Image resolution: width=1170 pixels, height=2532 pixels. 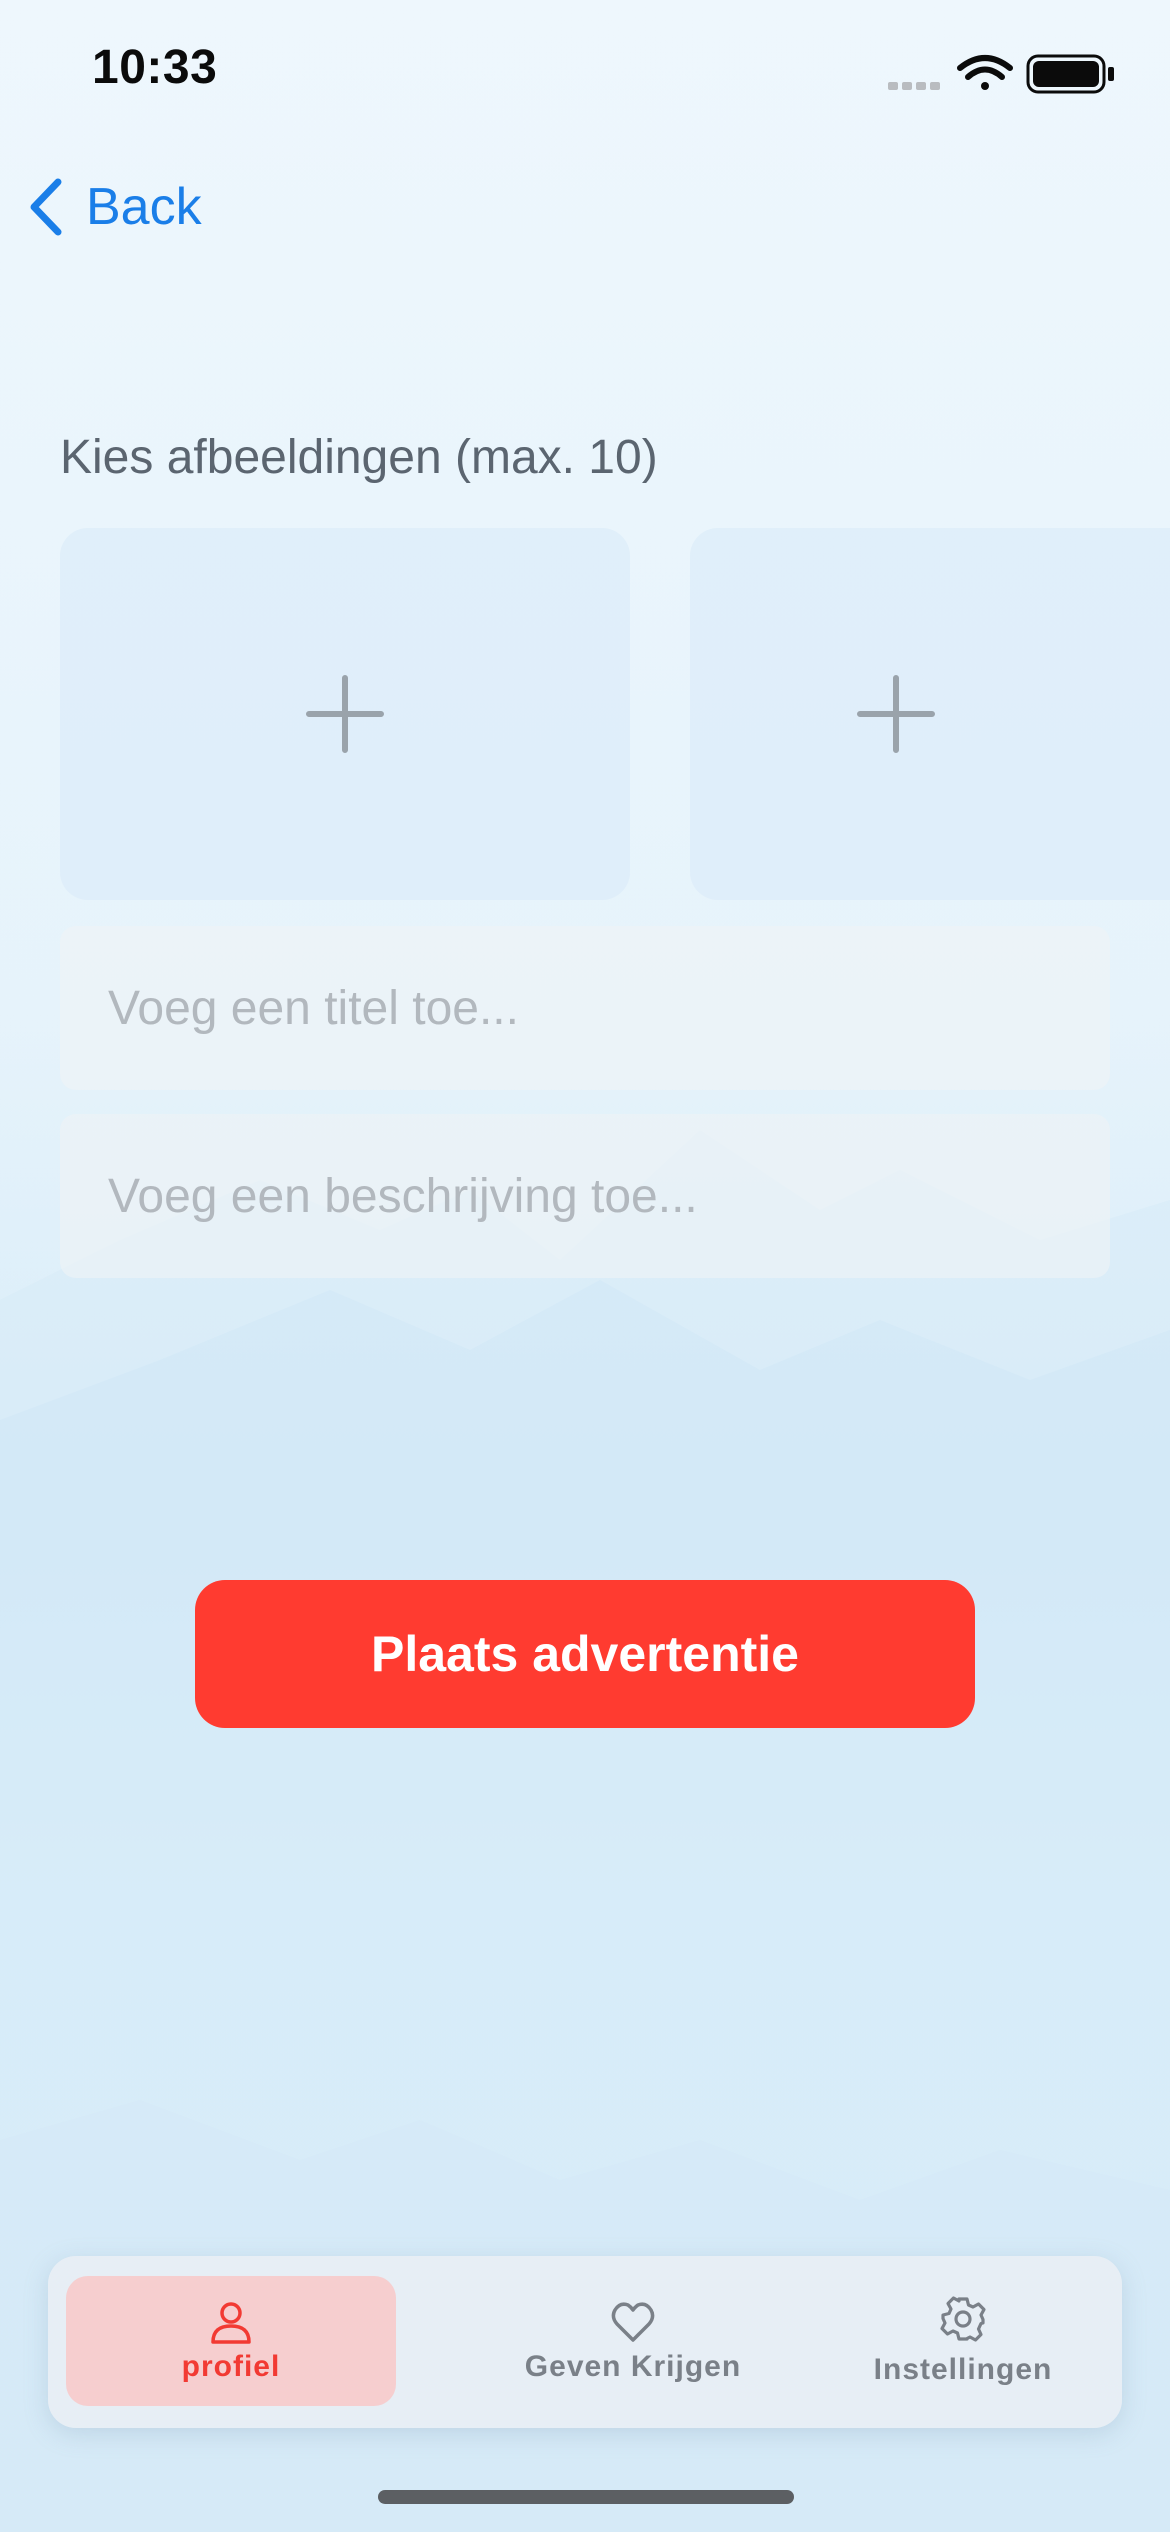 I want to click on heart-icon, so click(x=633, y=2322).